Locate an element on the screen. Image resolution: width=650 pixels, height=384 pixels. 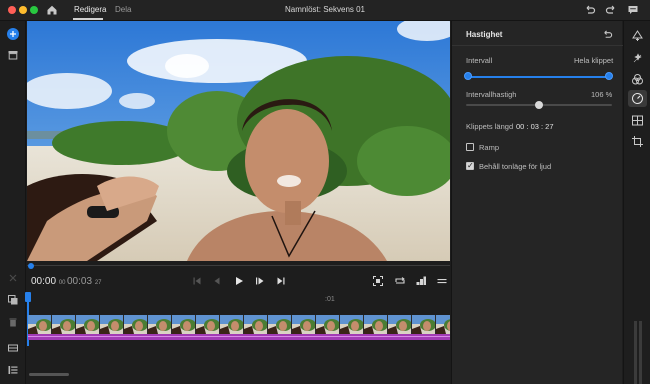
crop-icon is located at coordinates (637, 141).